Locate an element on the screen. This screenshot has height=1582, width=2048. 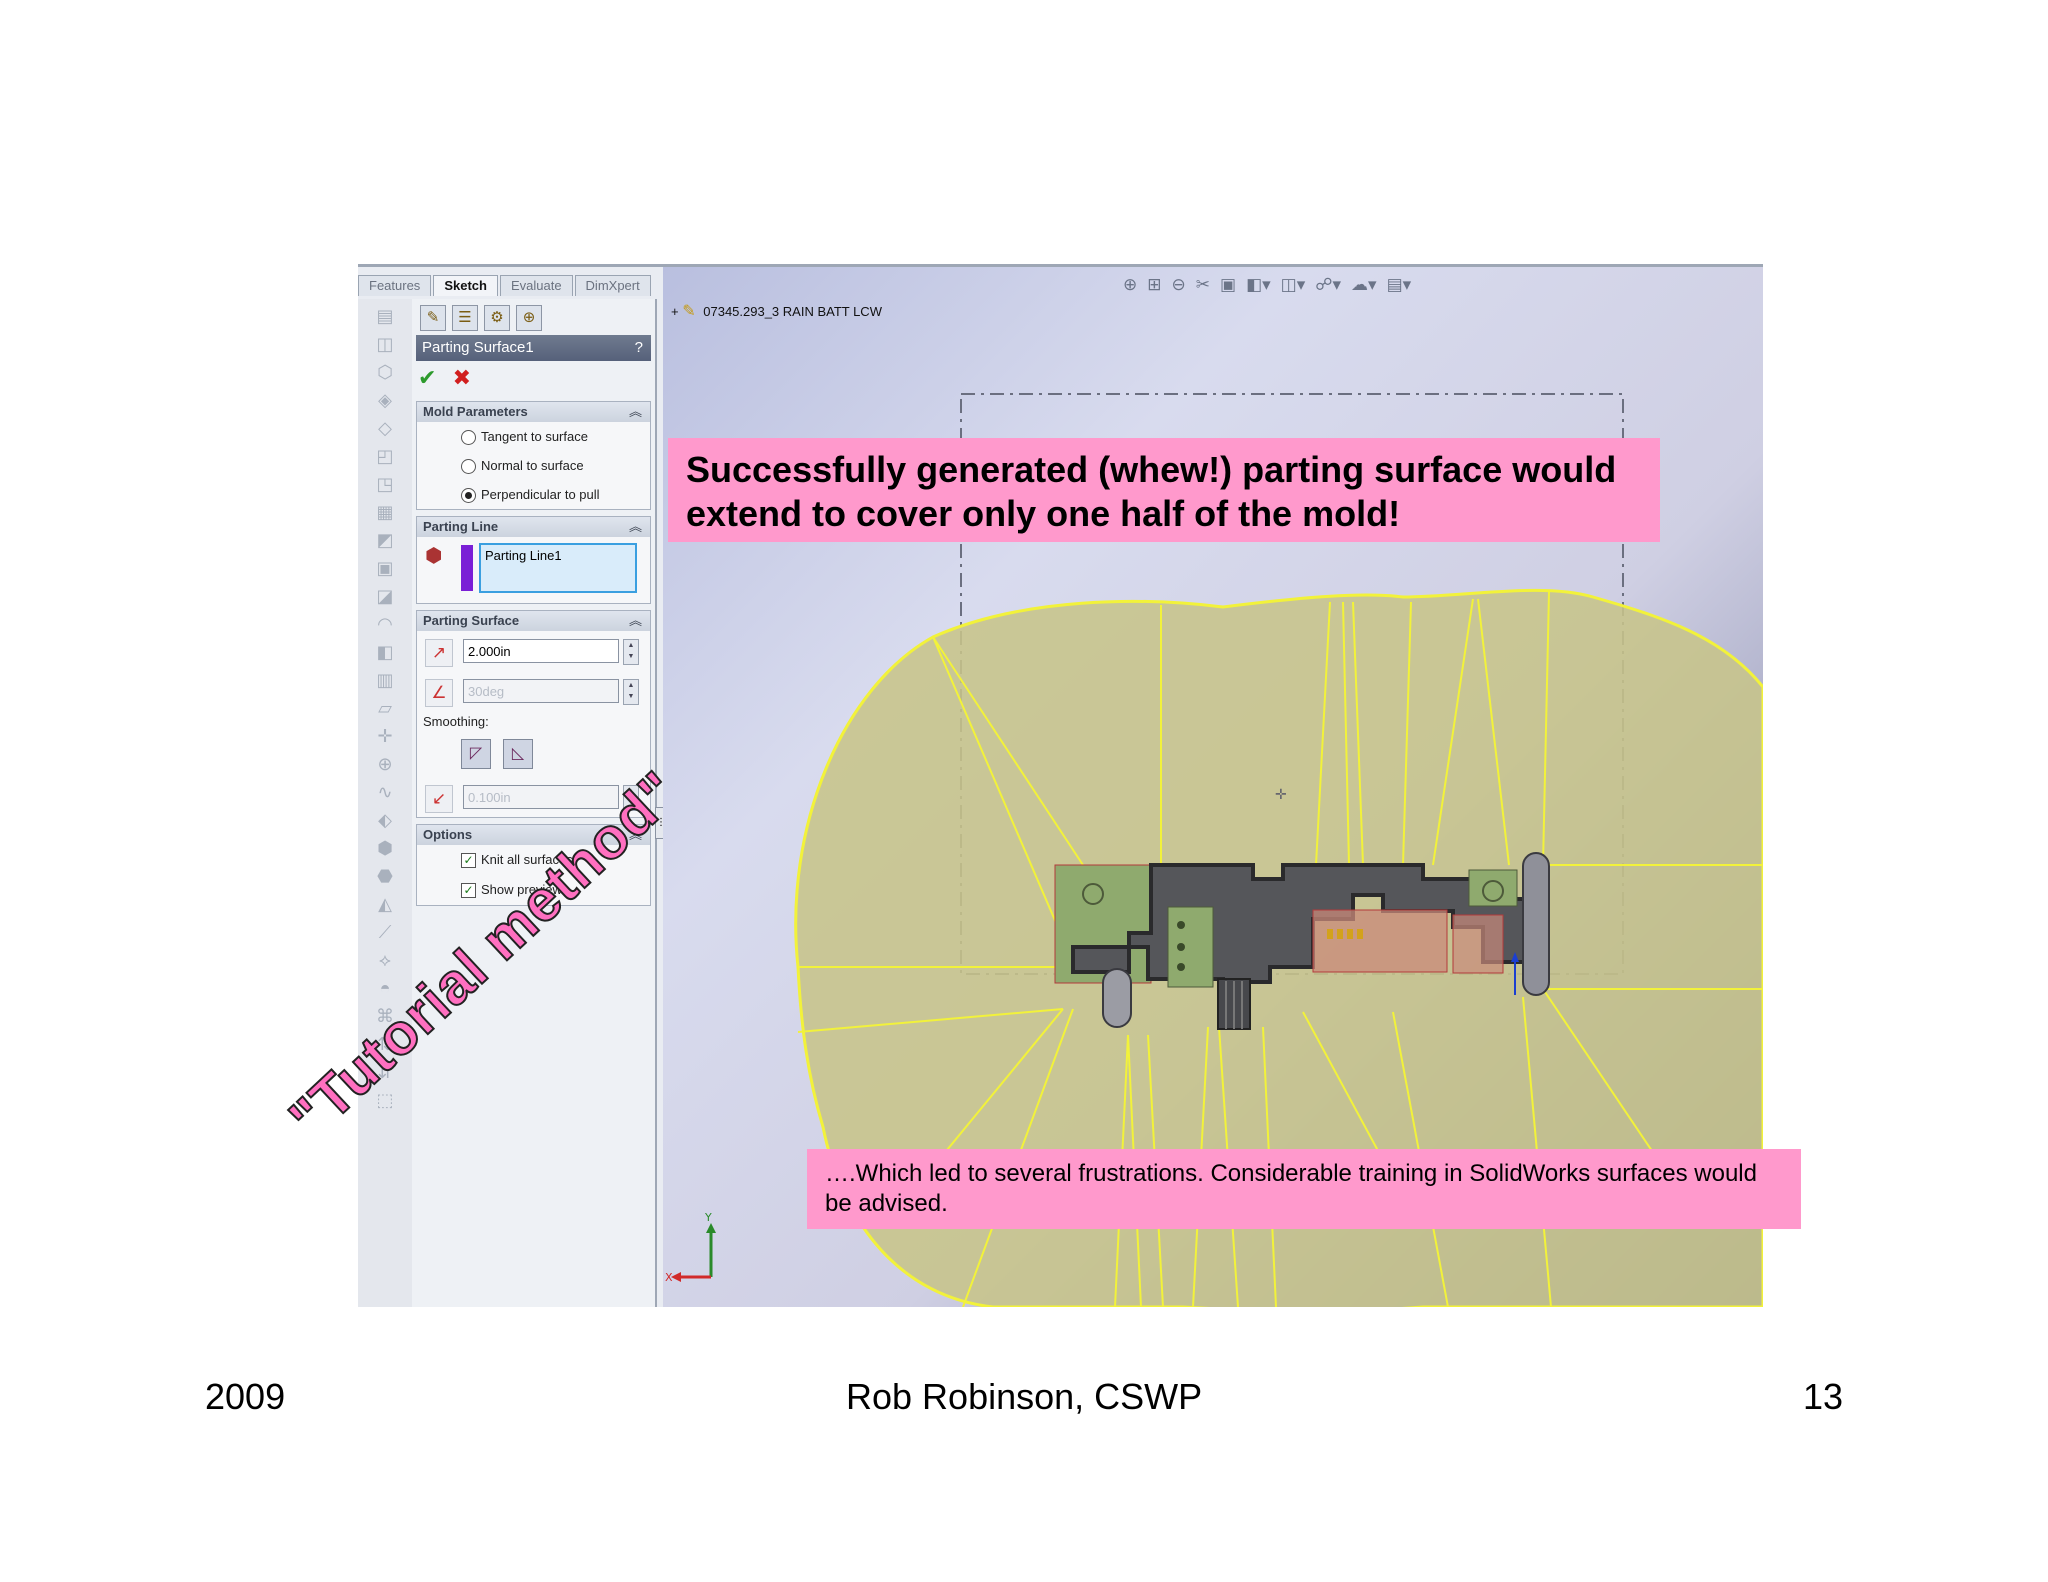
parting-line-title: Parting Line is located at coordinates (461, 526).